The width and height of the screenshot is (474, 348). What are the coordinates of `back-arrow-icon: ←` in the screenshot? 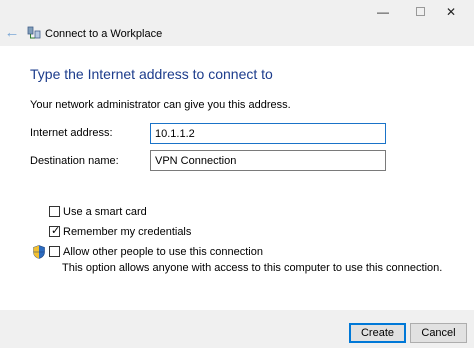 It's located at (12, 33).